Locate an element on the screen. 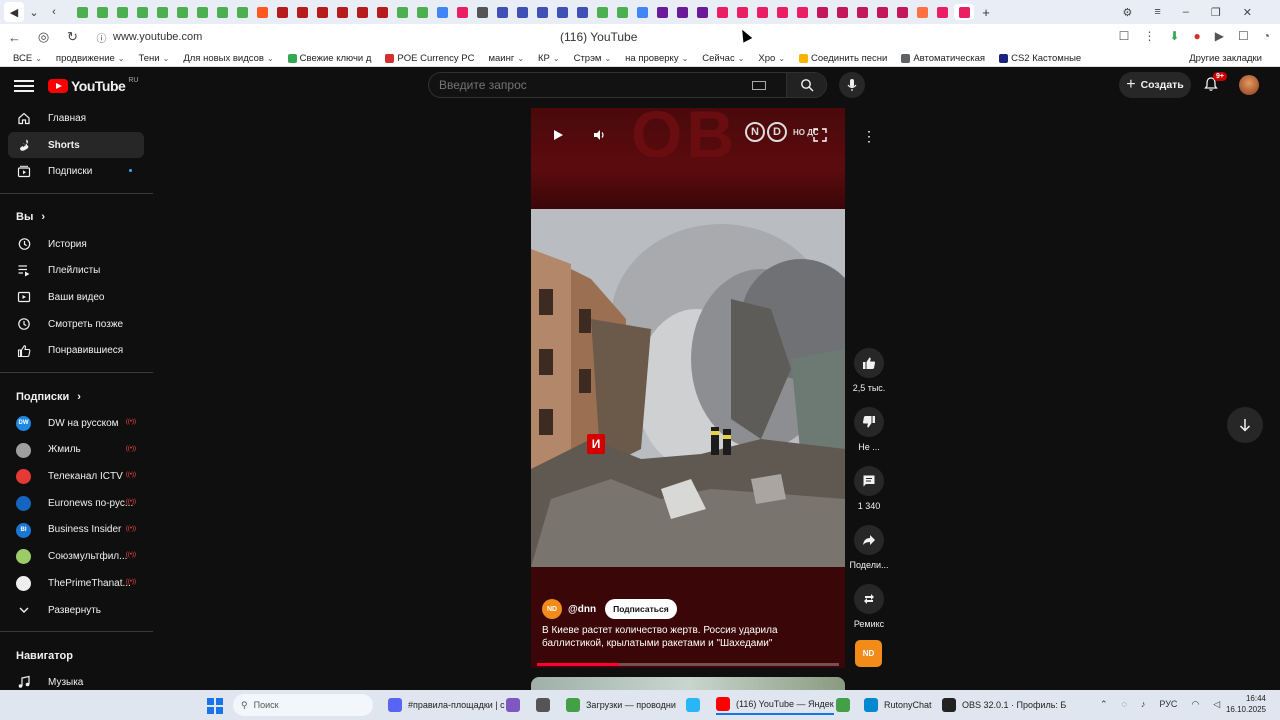 Image resolution: width=1280 pixels, height=720 pixels. play-button is located at coordinates (558, 135).